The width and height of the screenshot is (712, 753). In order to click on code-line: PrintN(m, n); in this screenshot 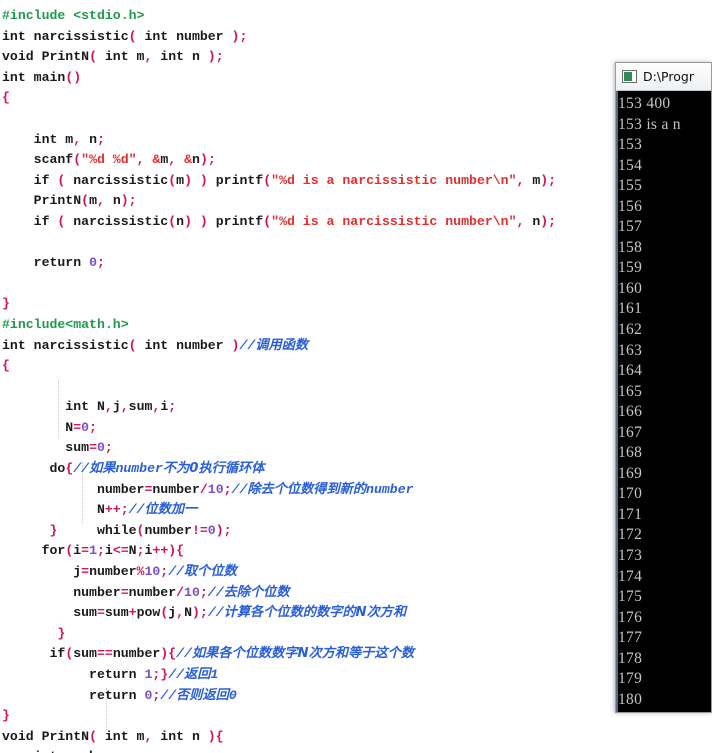, I will do `click(356, 201)`.